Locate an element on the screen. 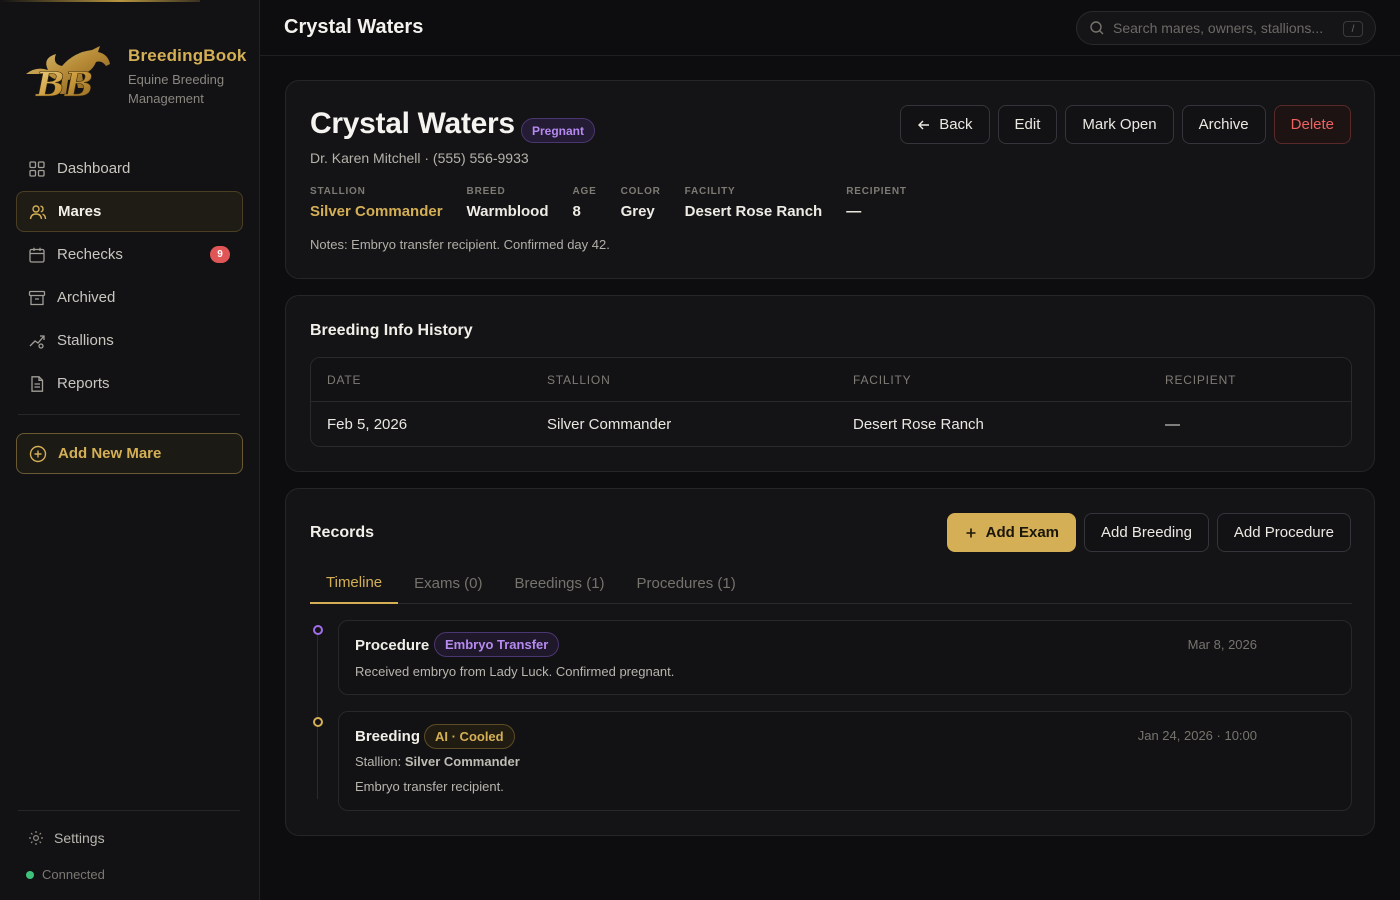  cell-stallion: Silver Commander is located at coordinates (609, 424).